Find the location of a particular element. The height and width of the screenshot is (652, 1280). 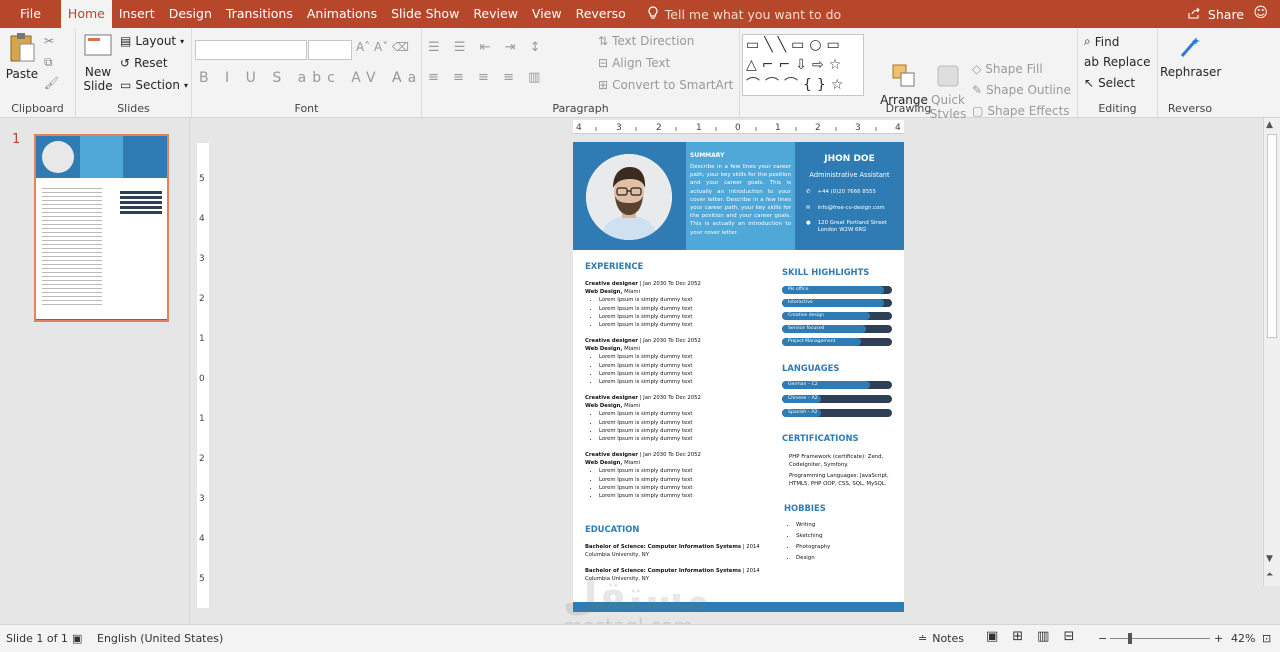

smartart-icon: ⊞ is located at coordinates (603, 85).